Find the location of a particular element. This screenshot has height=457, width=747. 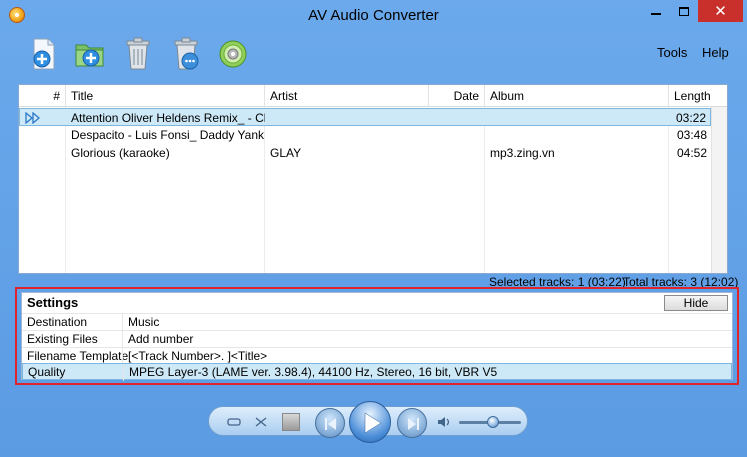

shuffle-icon is located at coordinates (261, 422).